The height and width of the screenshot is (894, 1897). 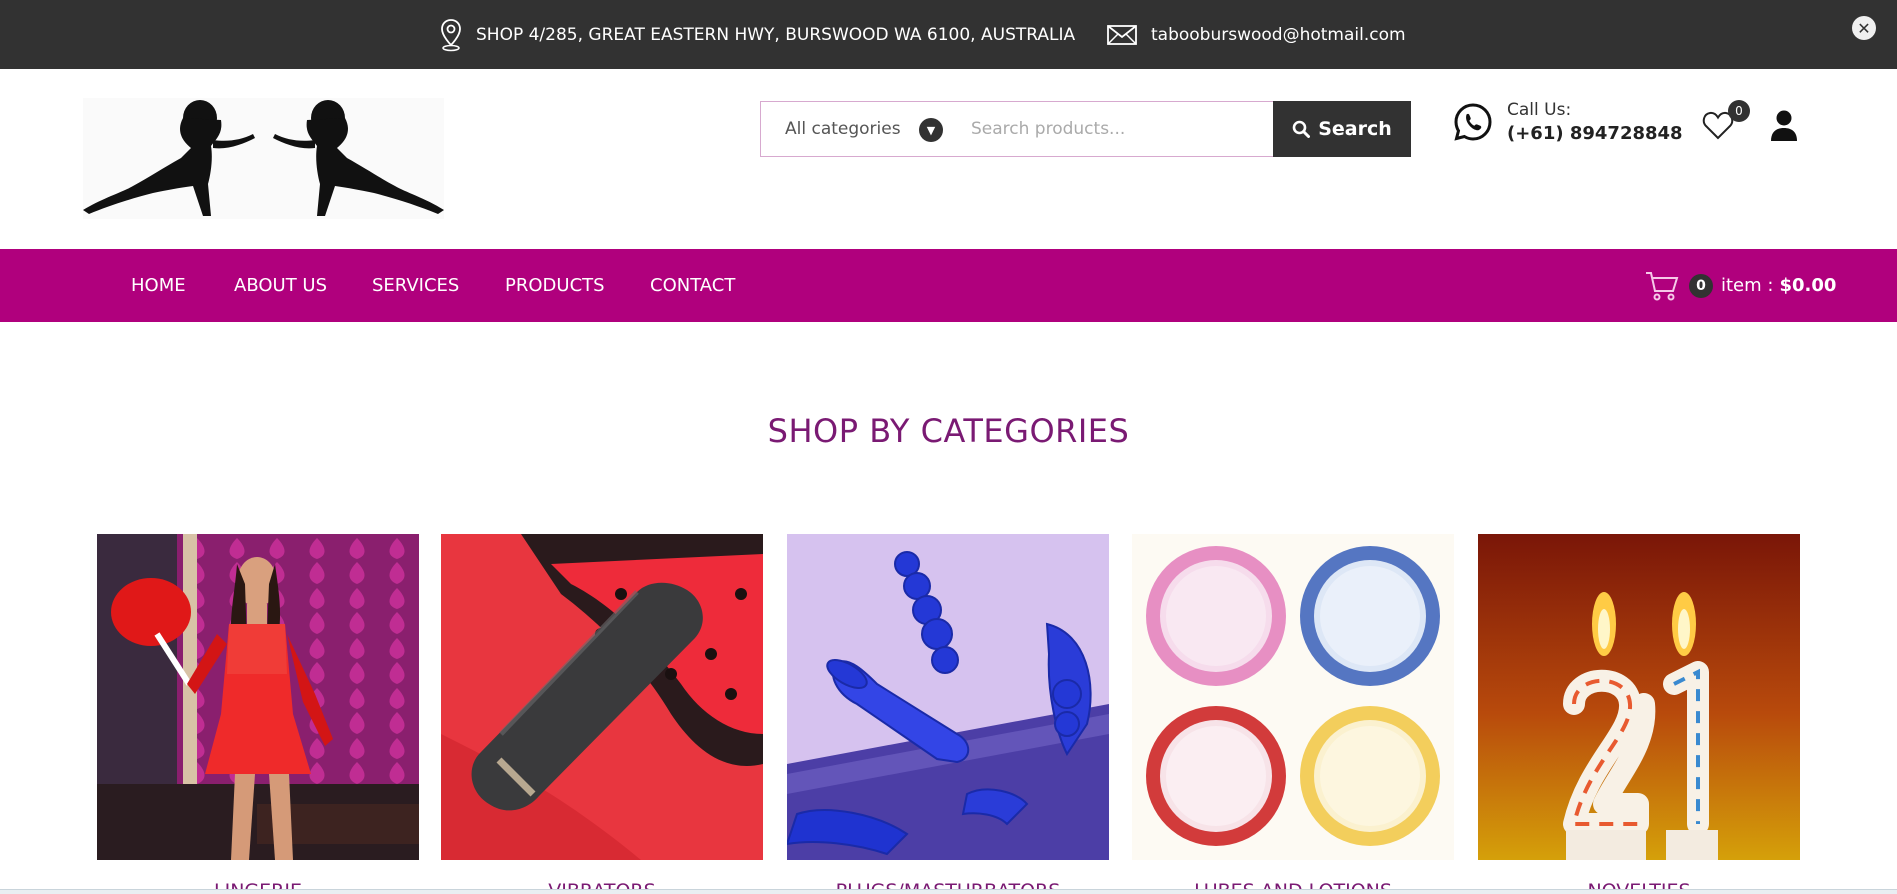 What do you see at coordinates (1747, 285) in the screenshot?
I see `cart-item-text: item :` at bounding box center [1747, 285].